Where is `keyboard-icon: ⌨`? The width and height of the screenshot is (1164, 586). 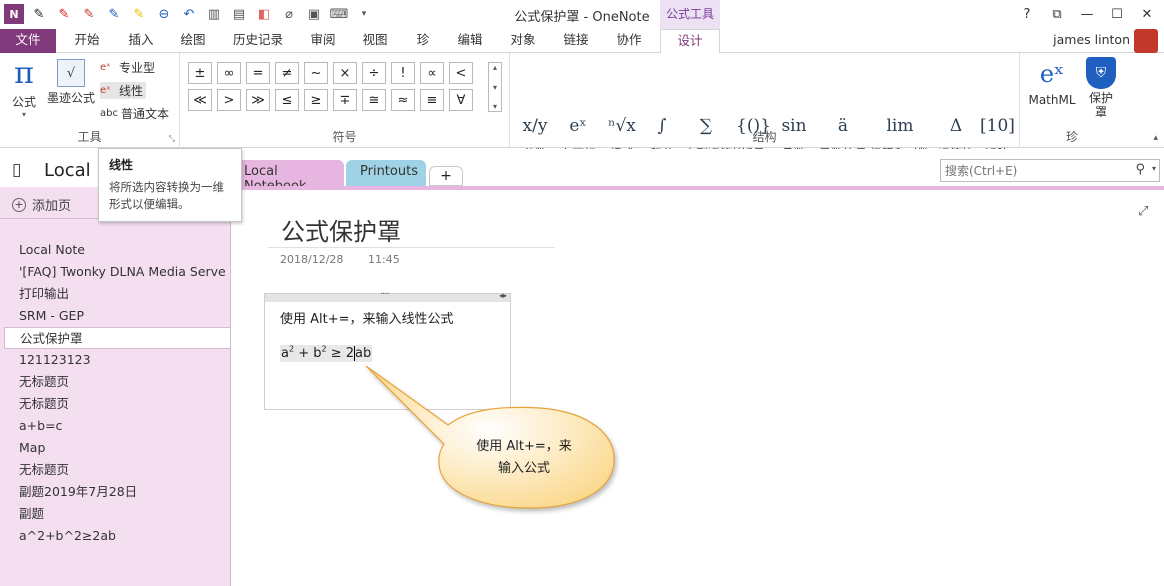 keyboard-icon: ⌨ is located at coordinates (339, 14).